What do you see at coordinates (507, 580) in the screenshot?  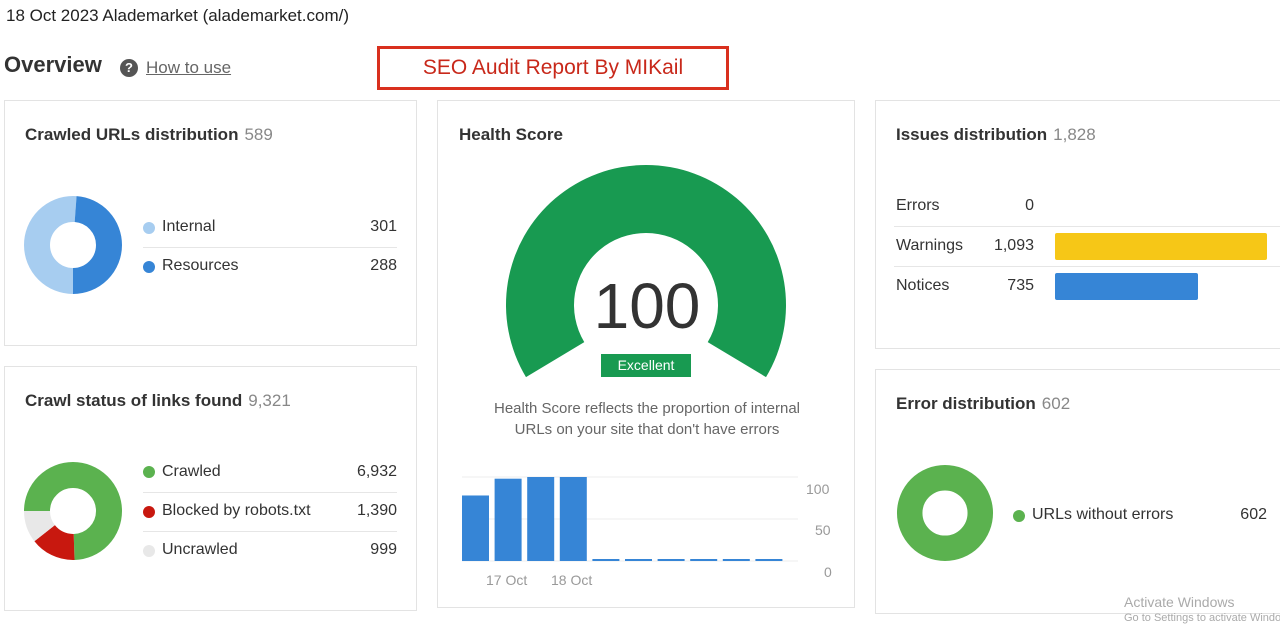 I see `x-tick-17-oct: 17 Oct` at bounding box center [507, 580].